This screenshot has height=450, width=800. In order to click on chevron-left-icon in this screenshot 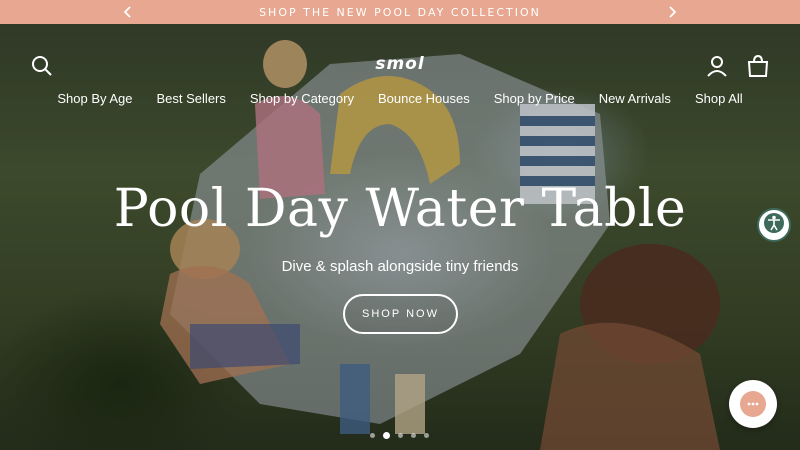, I will do `click(128, 12)`.